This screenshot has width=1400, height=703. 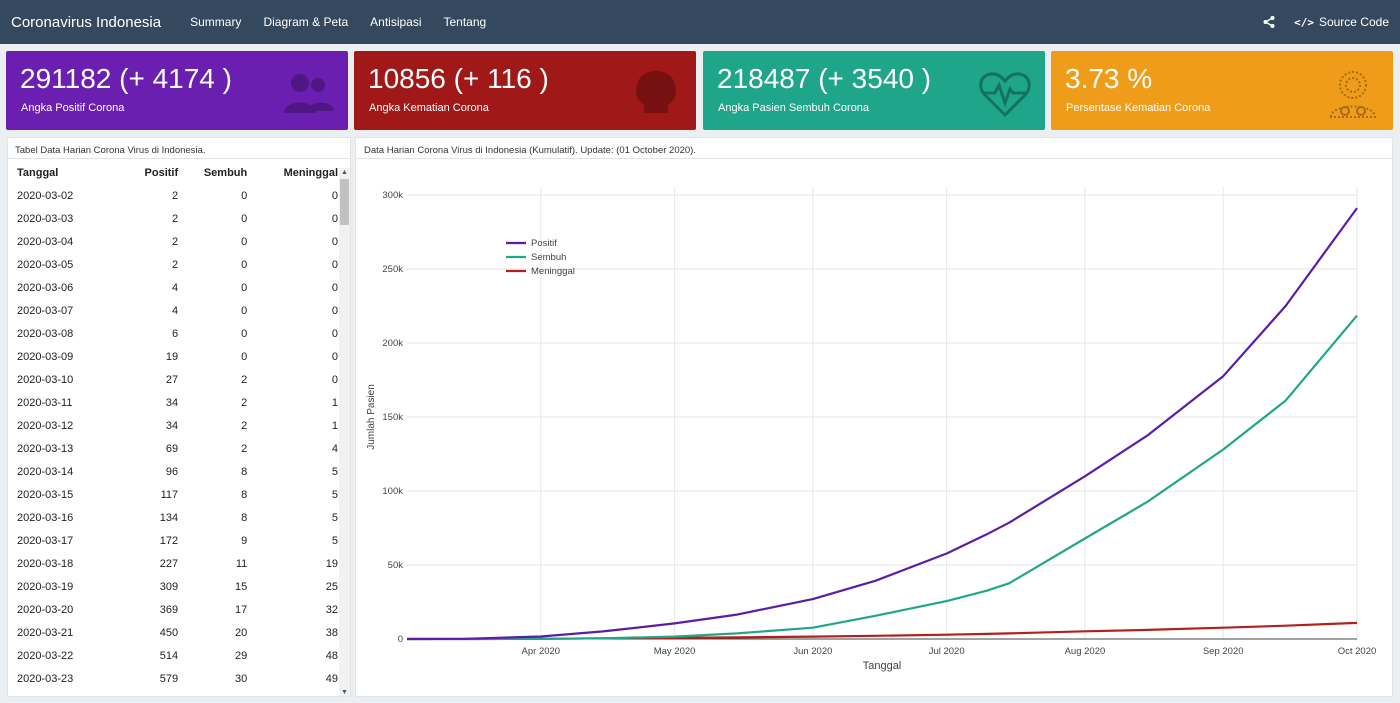 I want to click on x-tick-label: Jul 2020, so click(x=947, y=651).